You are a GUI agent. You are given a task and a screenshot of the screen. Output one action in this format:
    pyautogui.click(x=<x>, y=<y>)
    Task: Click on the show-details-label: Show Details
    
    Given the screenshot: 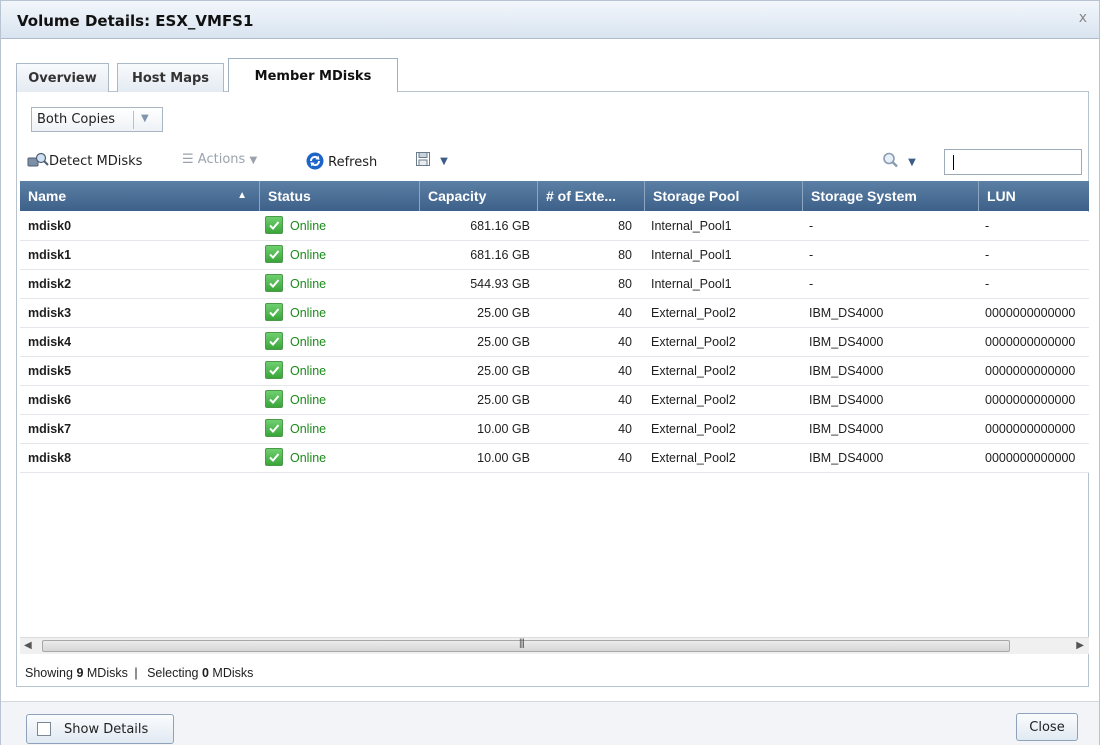 What is the action you would take?
    pyautogui.click(x=106, y=729)
    